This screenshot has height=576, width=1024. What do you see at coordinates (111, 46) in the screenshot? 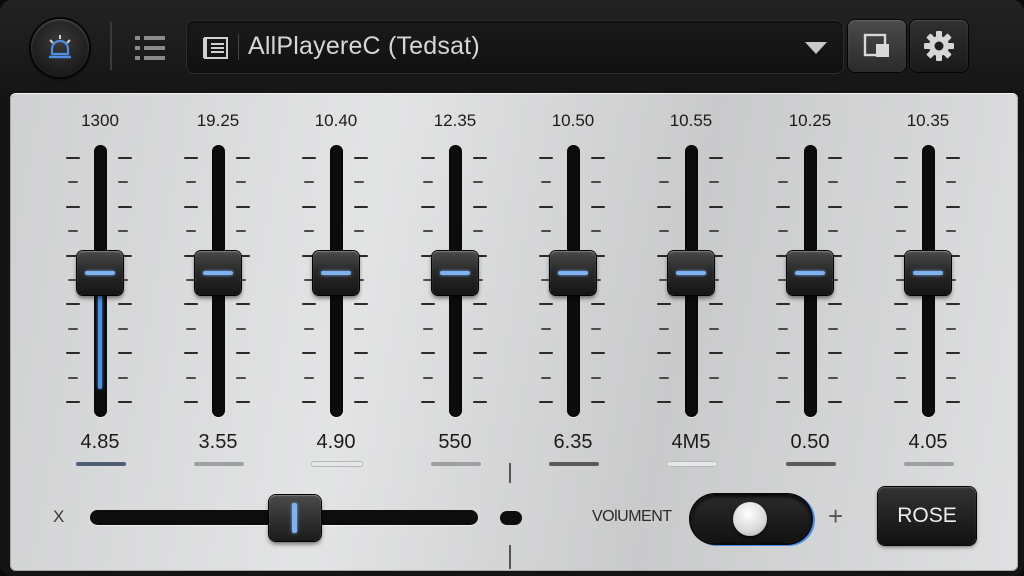
I see `toolbar-divider` at bounding box center [111, 46].